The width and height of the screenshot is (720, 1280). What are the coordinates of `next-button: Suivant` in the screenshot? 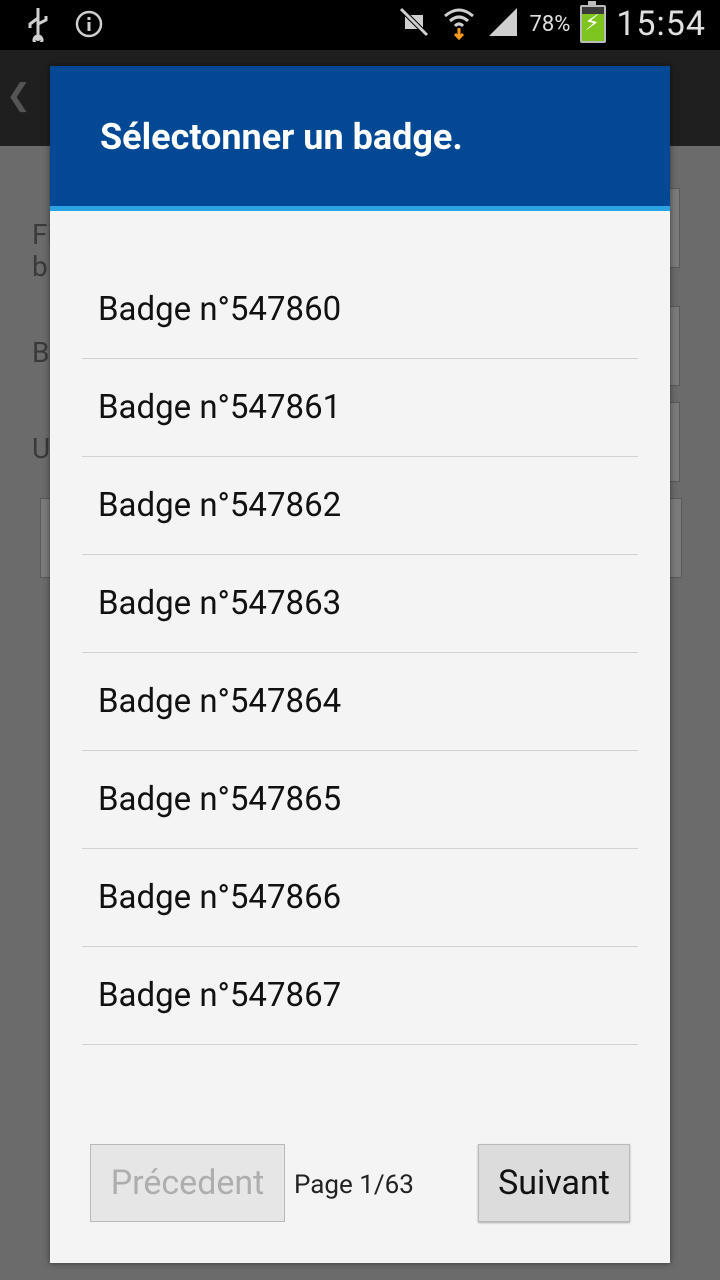 It's located at (554, 1183).